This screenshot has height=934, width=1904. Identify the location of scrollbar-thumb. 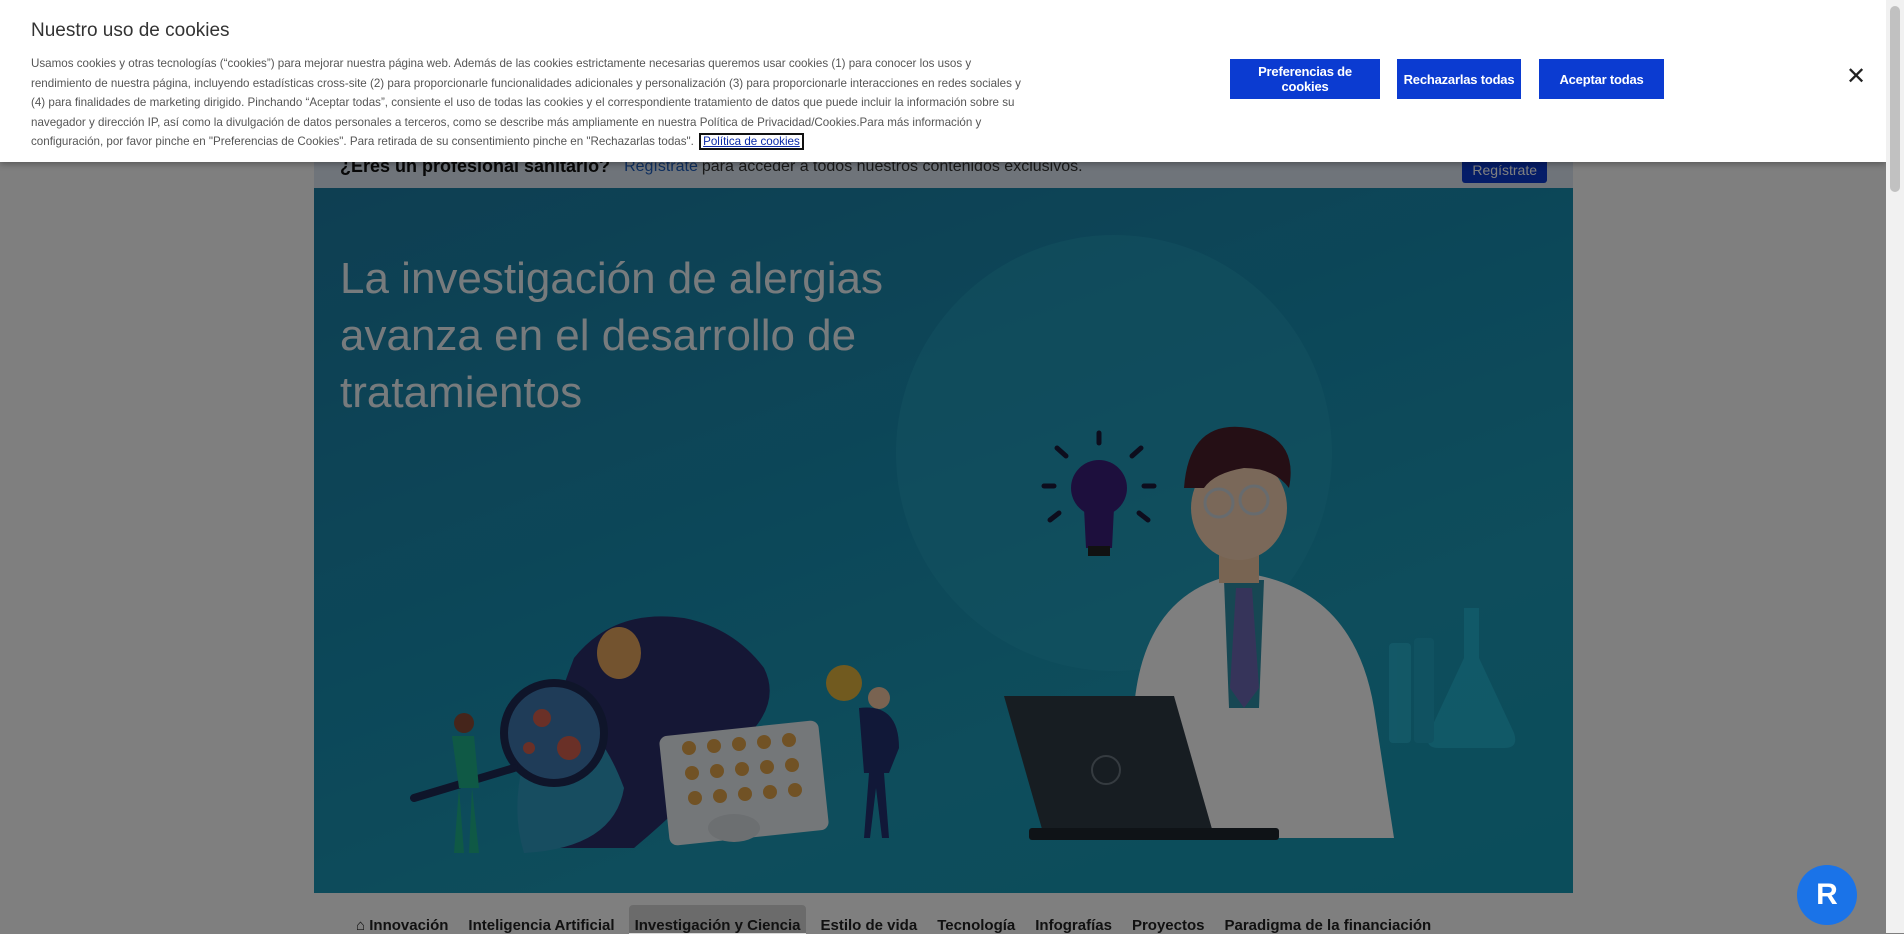
(1895, 99).